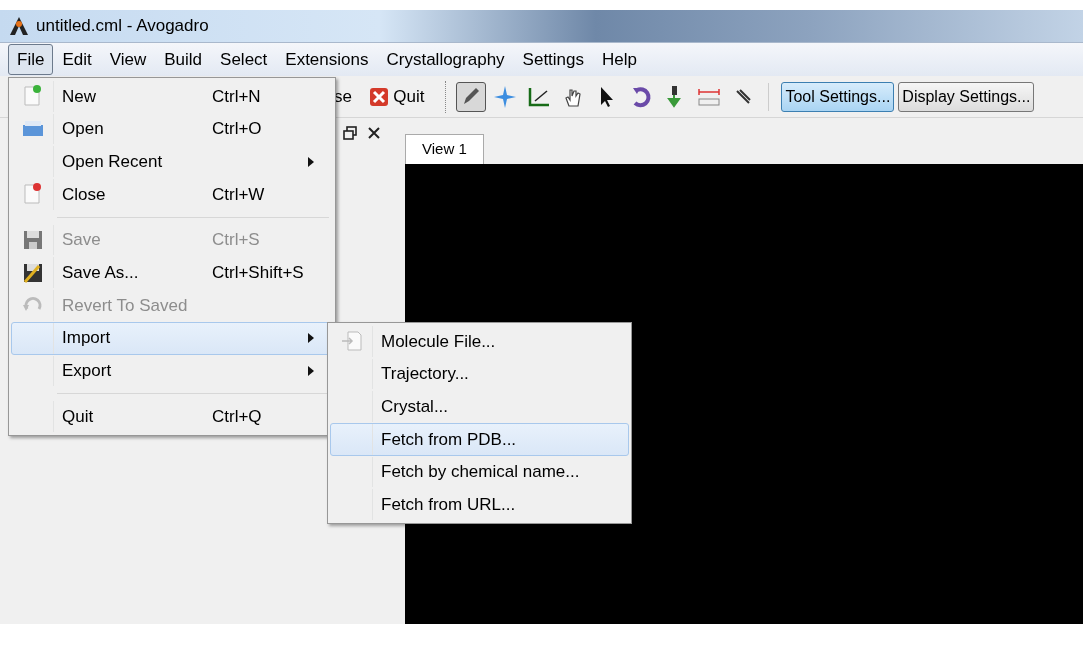 The height and width of the screenshot is (664, 1083). What do you see at coordinates (128, 59) in the screenshot?
I see `menu-item: View` at bounding box center [128, 59].